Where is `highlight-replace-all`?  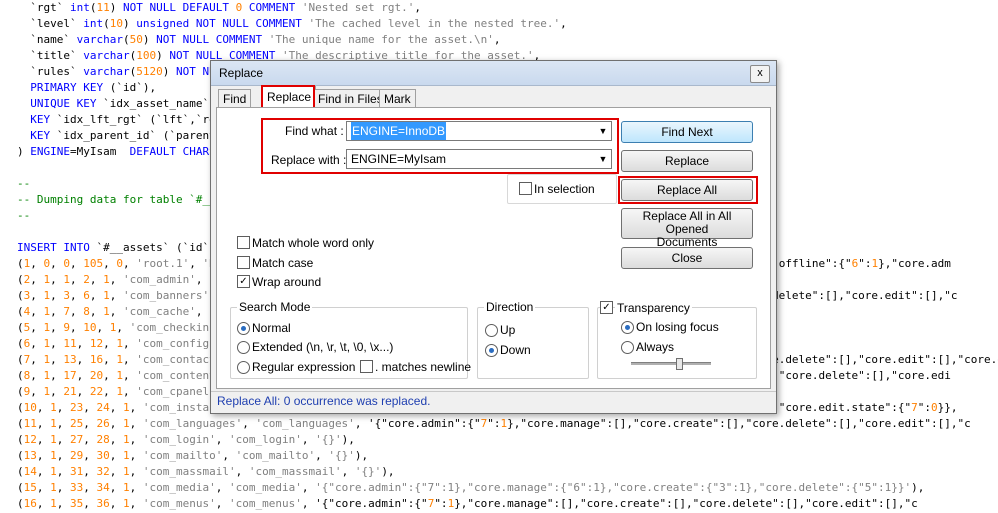 highlight-replace-all is located at coordinates (688, 190).